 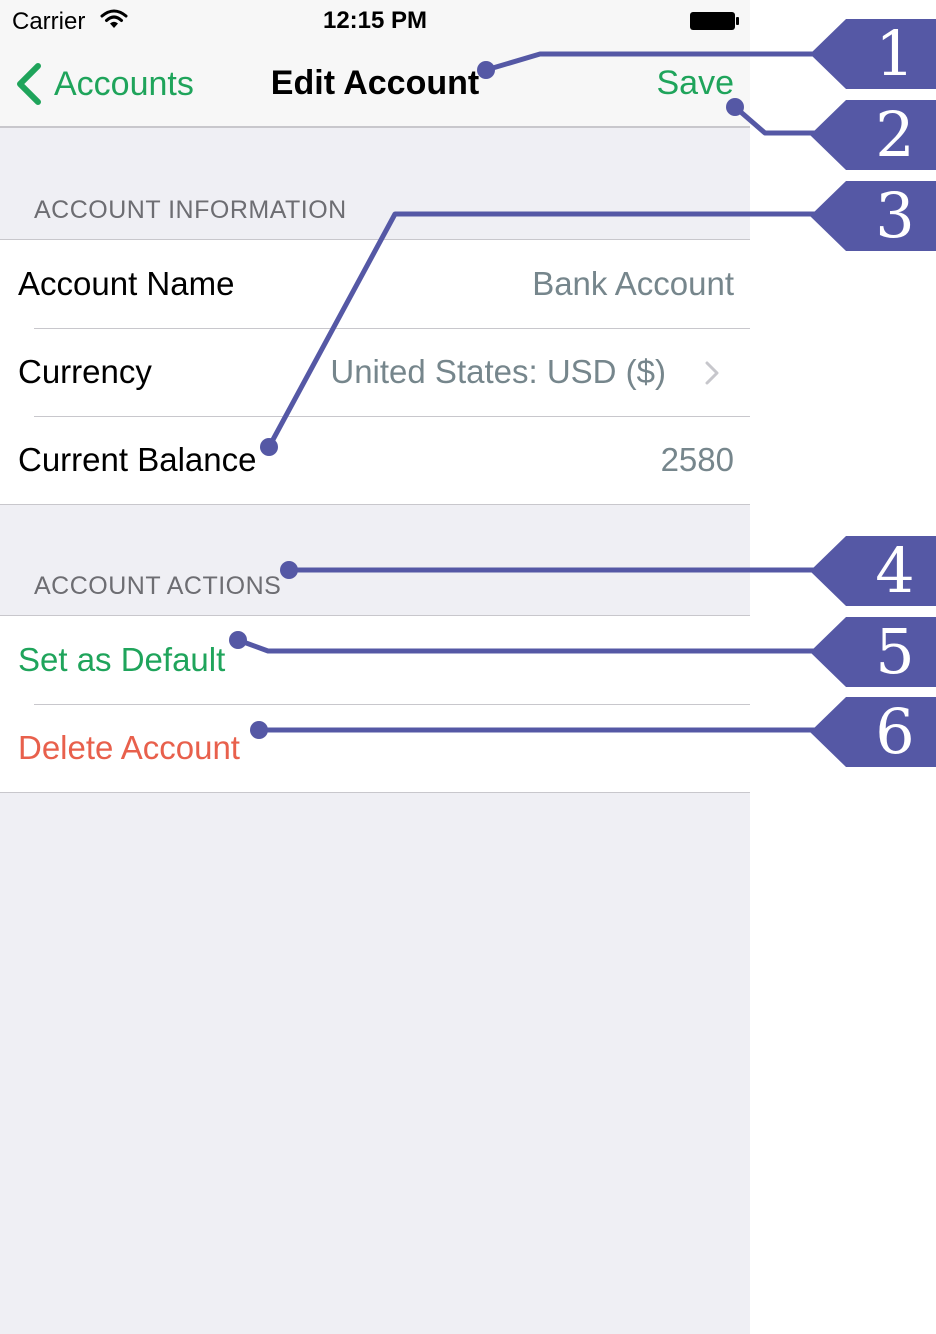 What do you see at coordinates (873, 54) in the screenshot?
I see `callout-tag-1: 1` at bounding box center [873, 54].